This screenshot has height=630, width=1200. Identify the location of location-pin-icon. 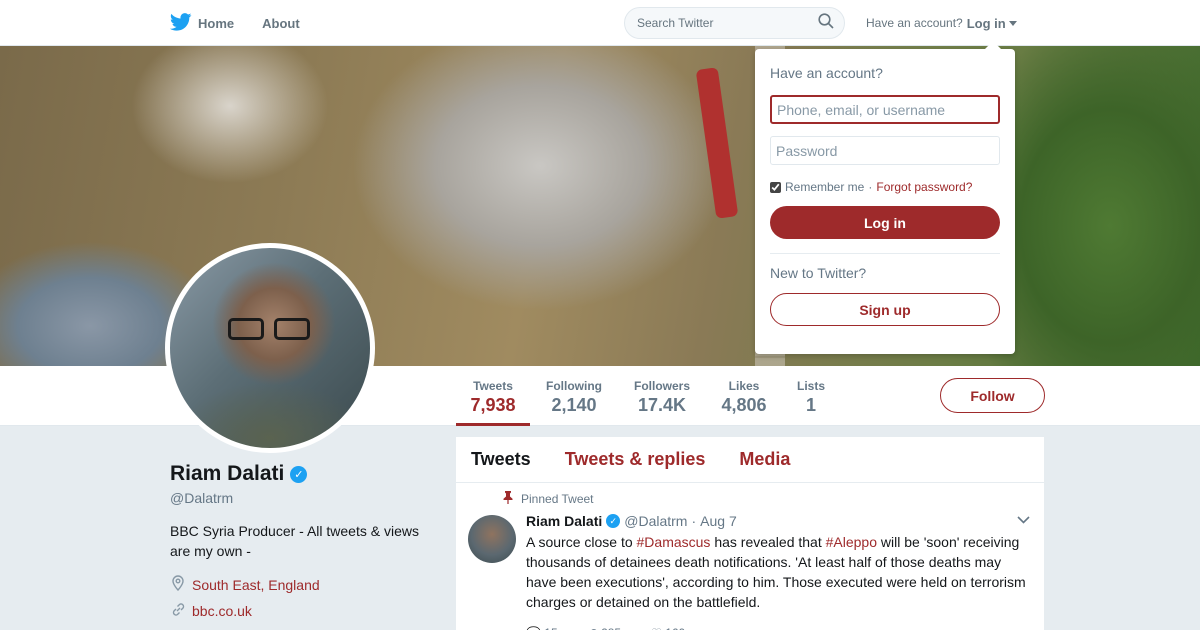
(178, 584).